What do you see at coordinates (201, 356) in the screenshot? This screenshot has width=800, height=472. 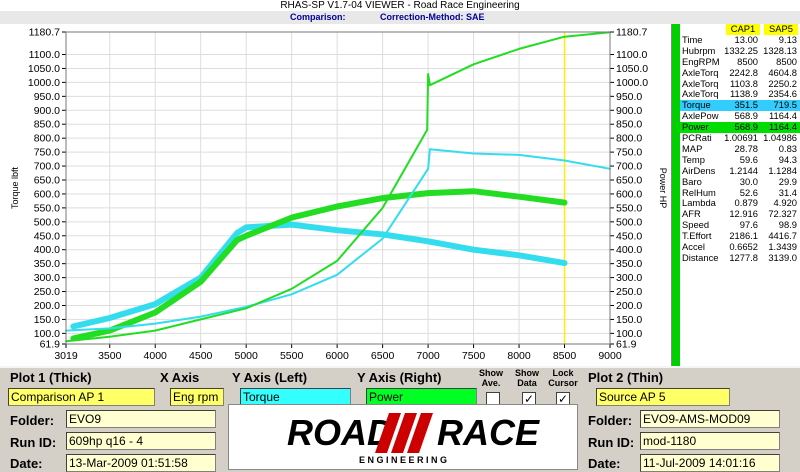 I see `x-tick-label: 4500` at bounding box center [201, 356].